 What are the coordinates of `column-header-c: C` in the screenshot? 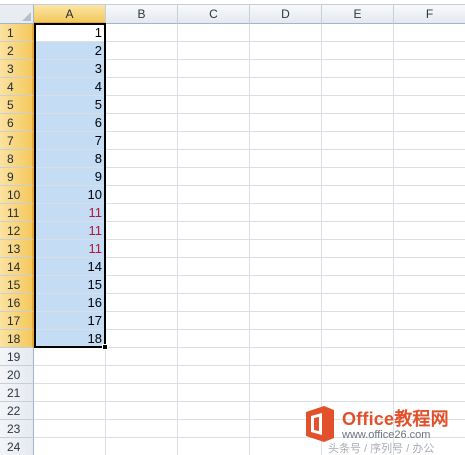 It's located at (214, 14).